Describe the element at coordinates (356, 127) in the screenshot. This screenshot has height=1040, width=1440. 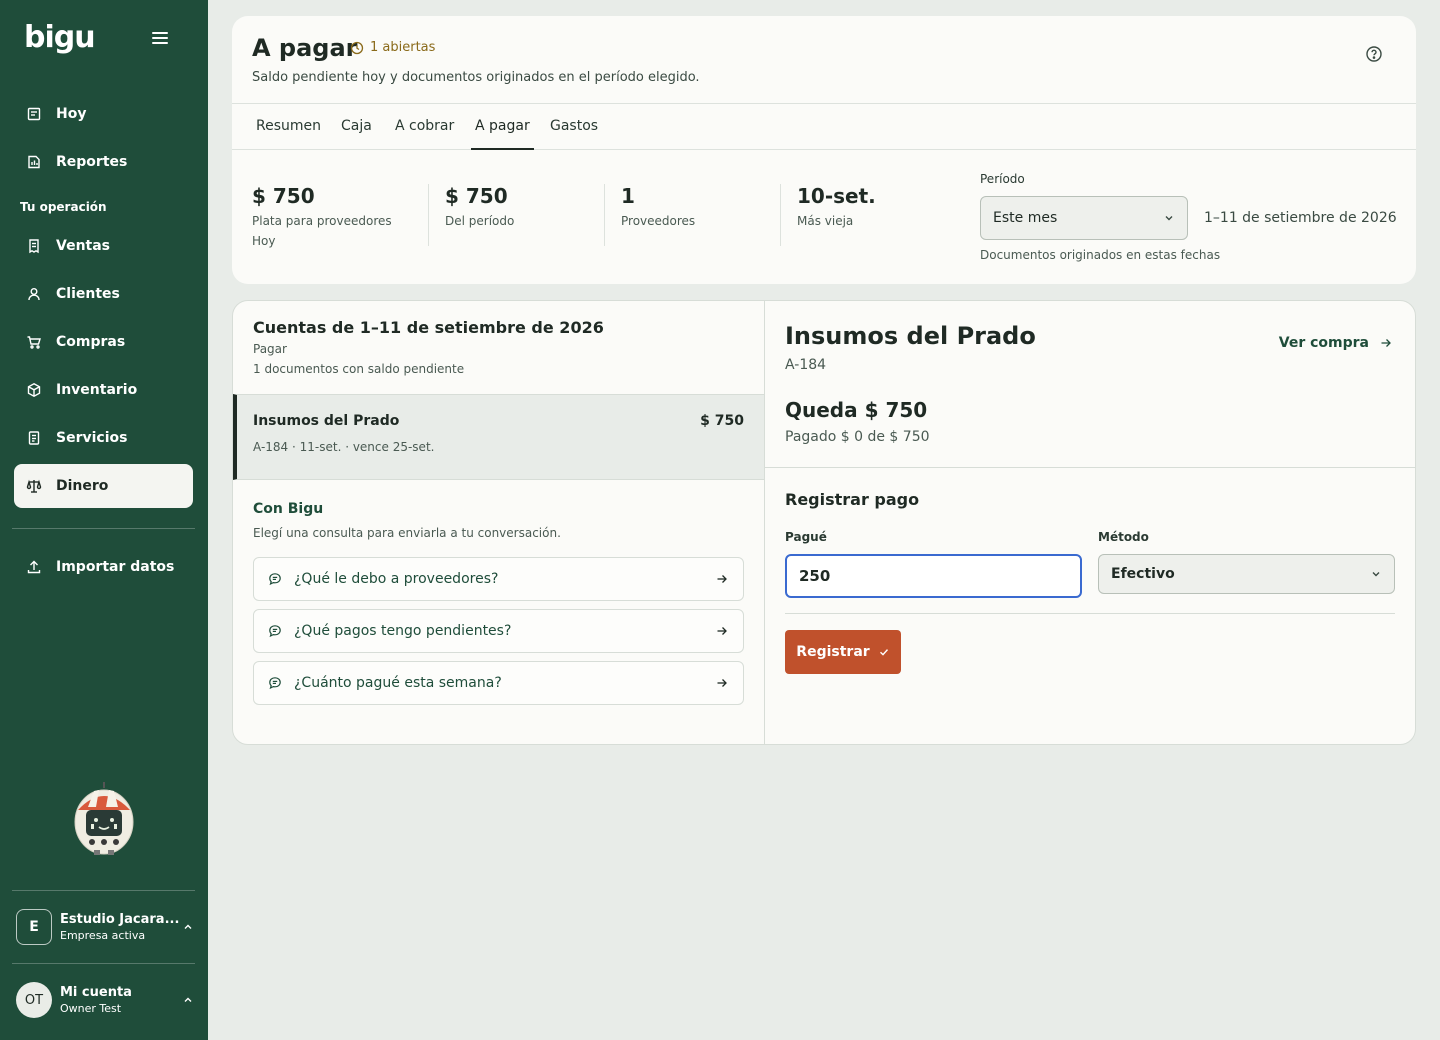
I see `tab-caja: Caja` at that location.